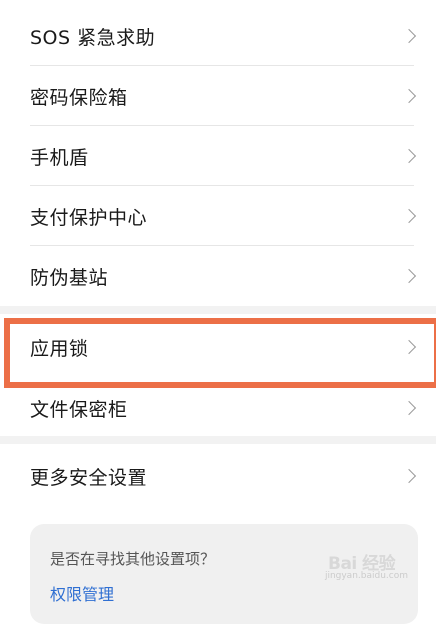 The image size is (436, 624). Describe the element at coordinates (218, 96) in the screenshot. I see `row-password-vault: 密码保险箱` at that location.